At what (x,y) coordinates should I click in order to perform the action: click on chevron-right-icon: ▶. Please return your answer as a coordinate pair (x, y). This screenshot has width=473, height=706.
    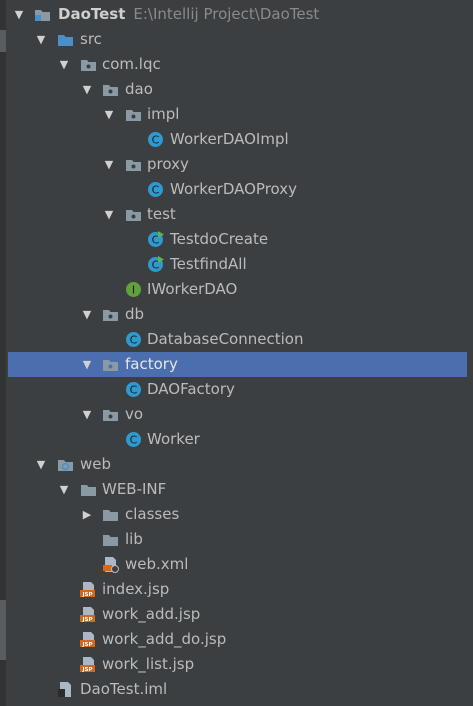
    Looking at the image, I should click on (87, 514).